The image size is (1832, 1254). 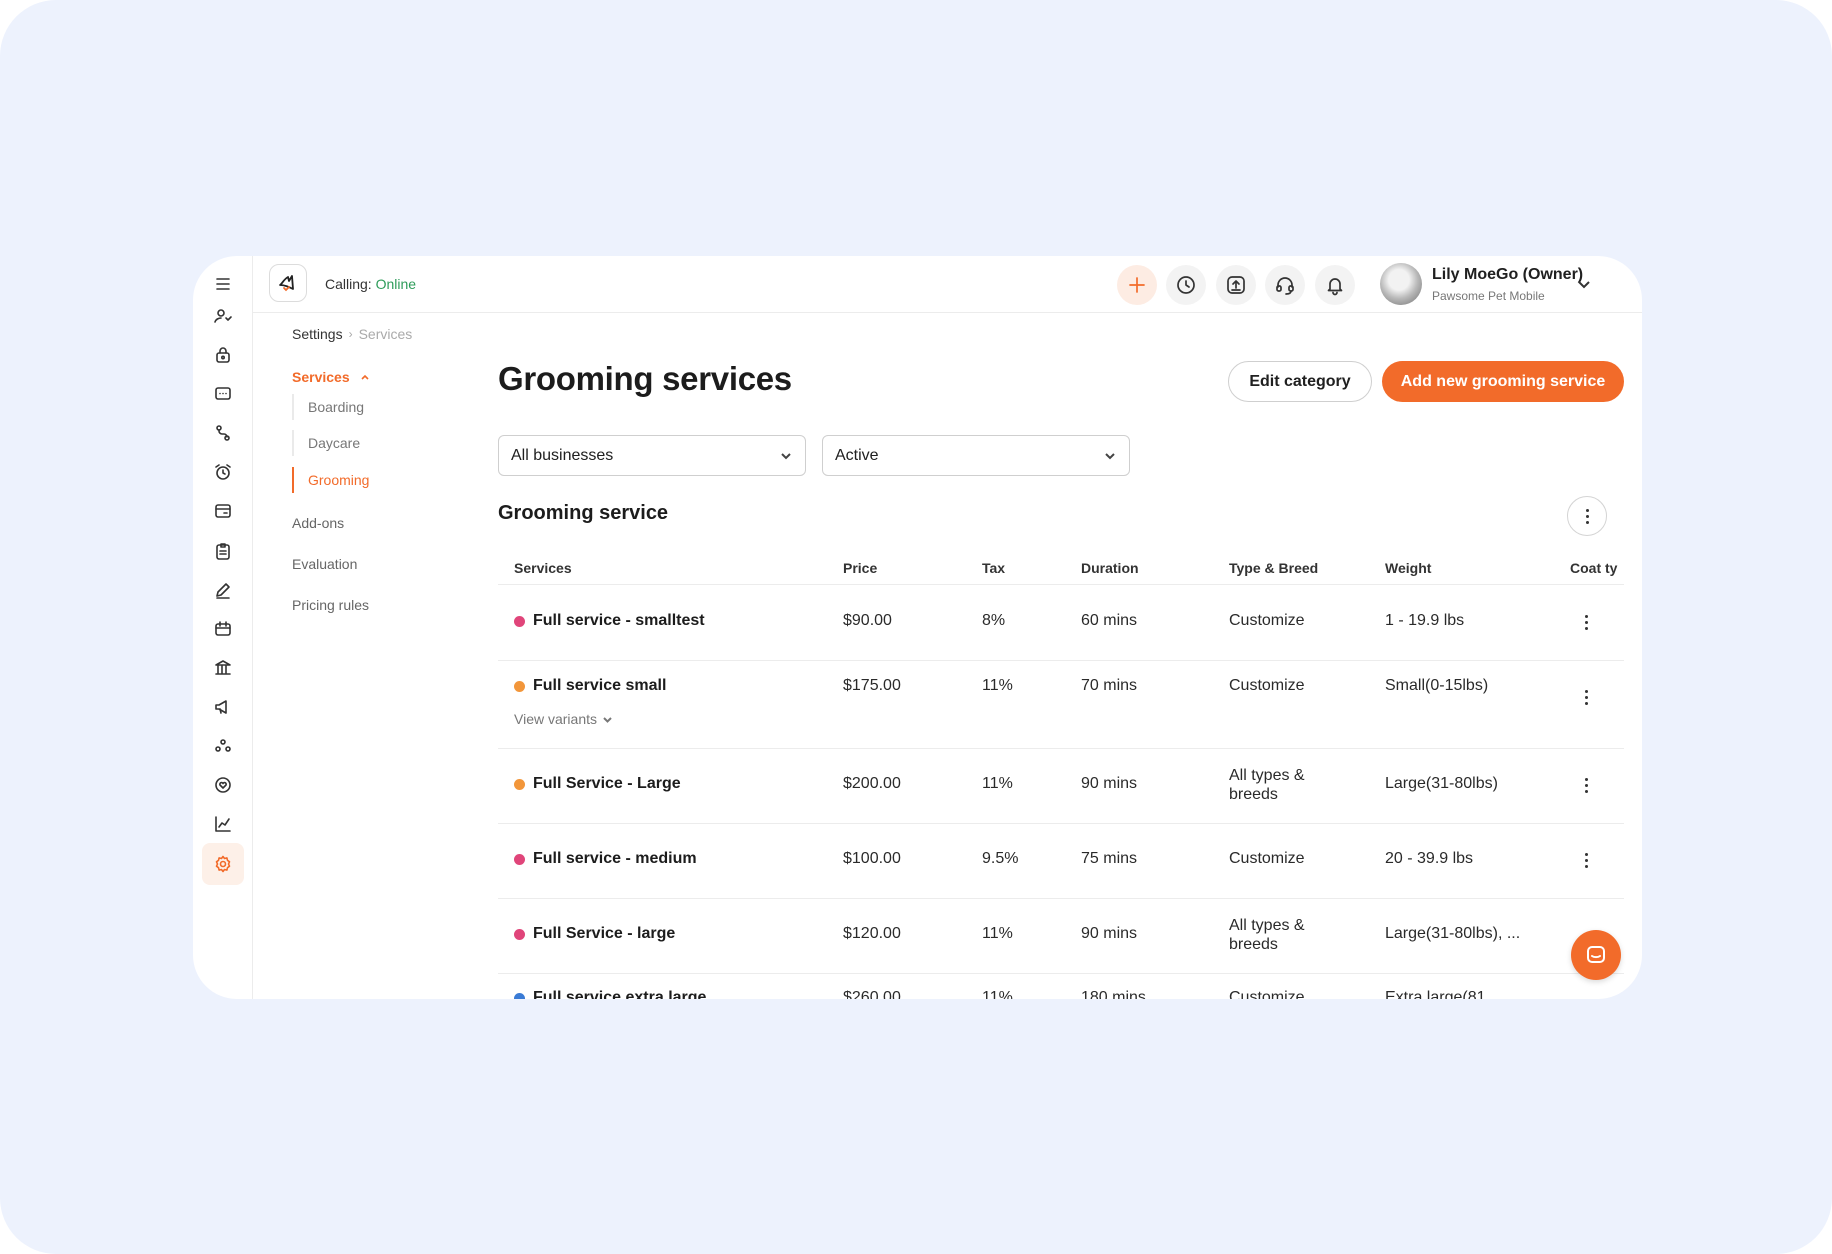 I want to click on add-grooming-service-button: Add new grooming service, so click(x=1503, y=381).